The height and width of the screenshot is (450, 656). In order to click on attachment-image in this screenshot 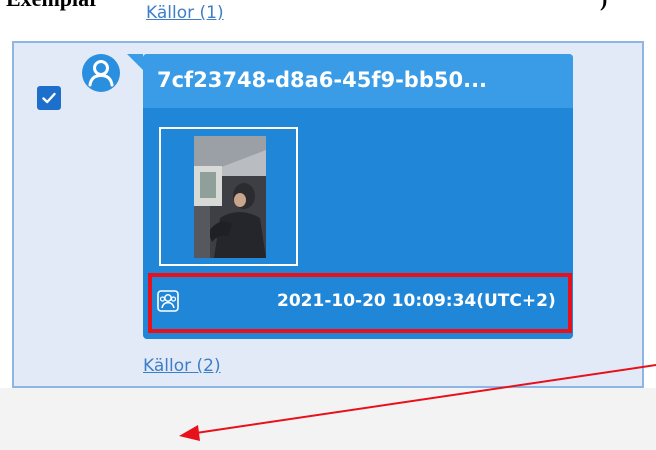, I will do `click(230, 197)`.